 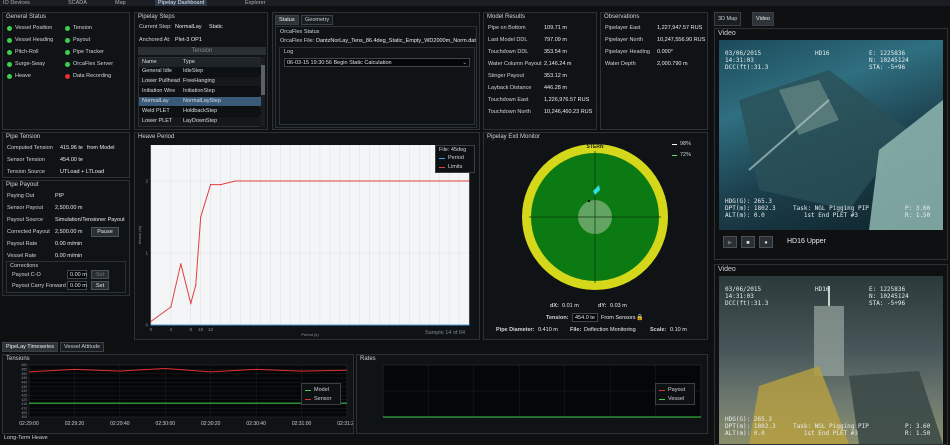 What do you see at coordinates (662, 390) in the screenshot?
I see `legend-payout-swatch` at bounding box center [662, 390].